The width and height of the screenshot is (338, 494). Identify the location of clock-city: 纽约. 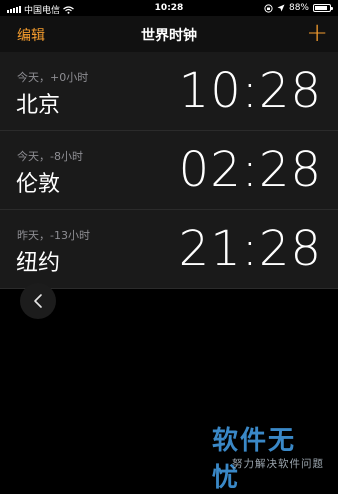
(38, 263).